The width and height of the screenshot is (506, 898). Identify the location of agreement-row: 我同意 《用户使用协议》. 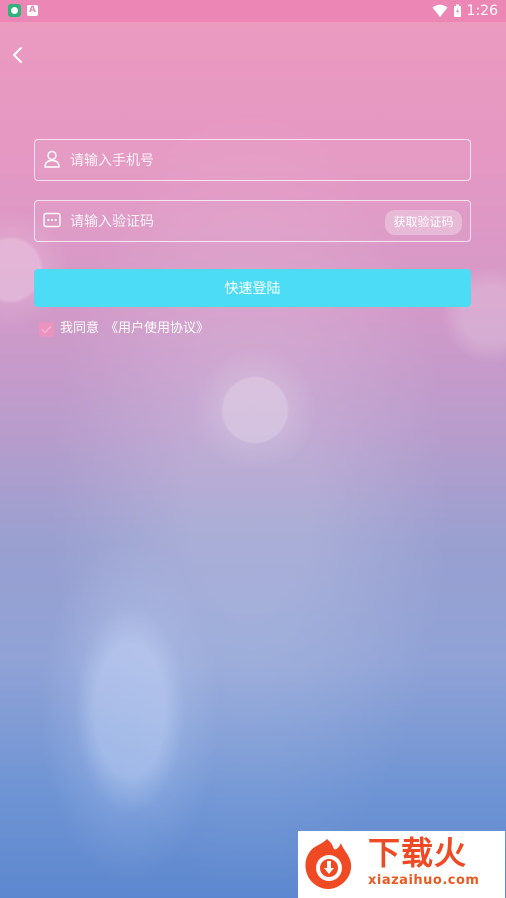
(124, 329).